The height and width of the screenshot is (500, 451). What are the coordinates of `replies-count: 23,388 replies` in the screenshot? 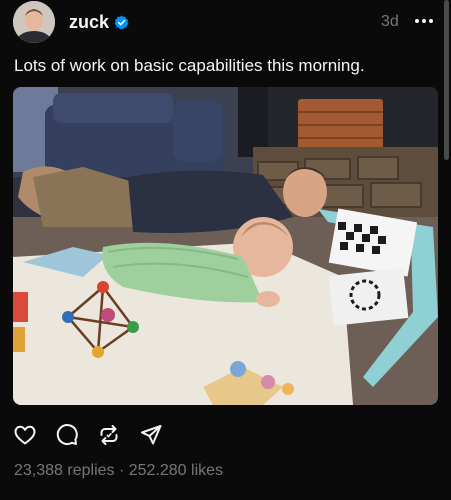 It's located at (64, 470).